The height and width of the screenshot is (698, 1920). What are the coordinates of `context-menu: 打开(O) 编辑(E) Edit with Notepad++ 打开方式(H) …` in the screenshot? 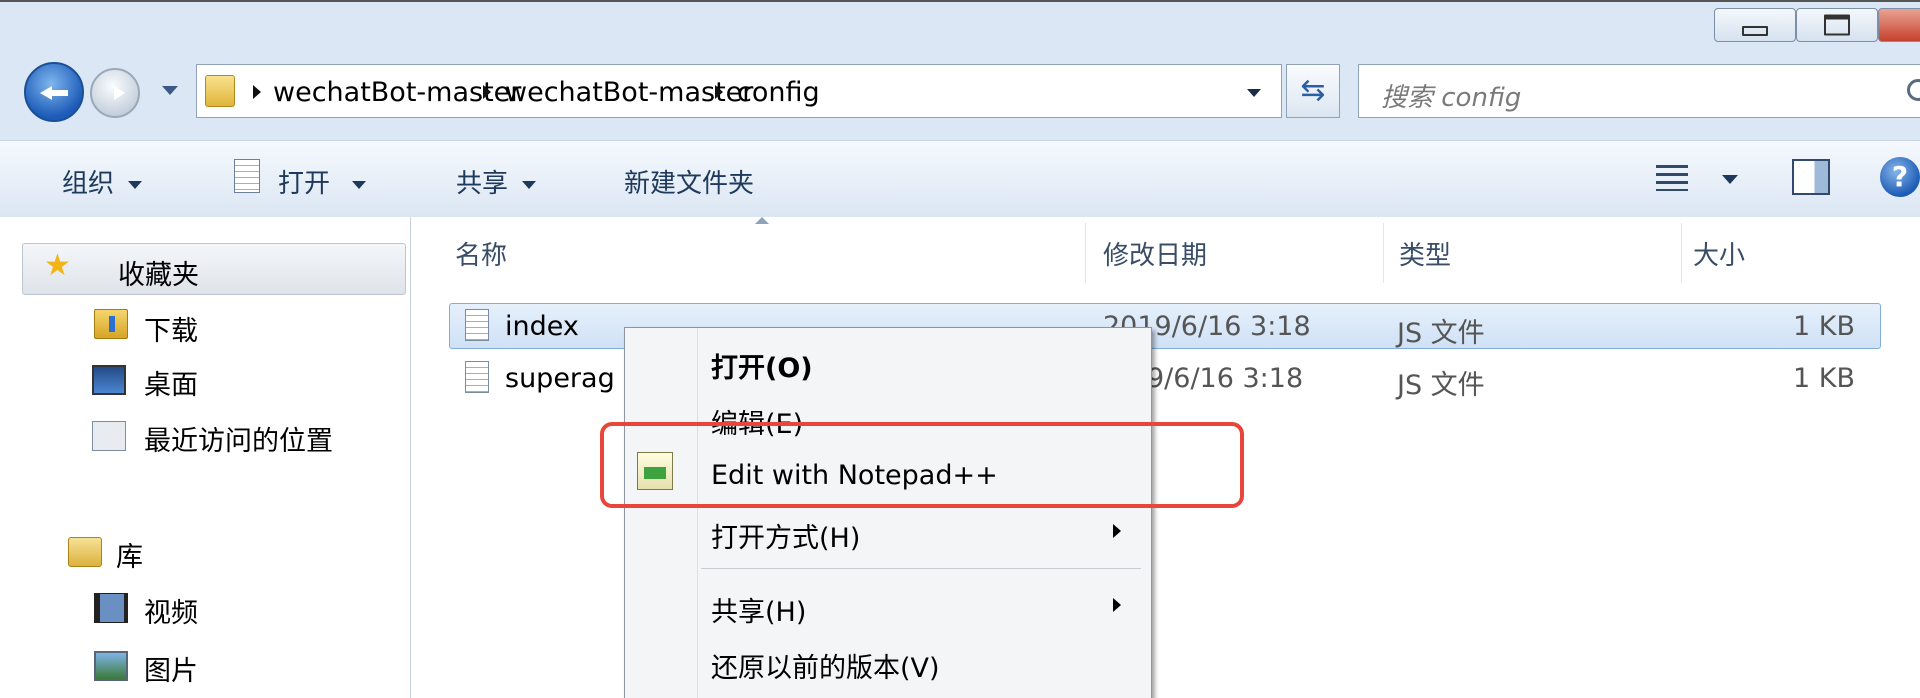 It's located at (888, 512).